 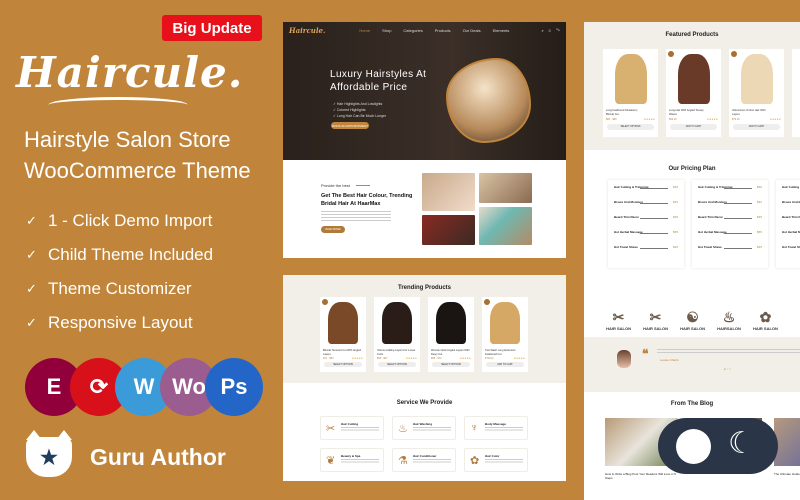 What do you see at coordinates (618, 320) in the screenshot?
I see `brand-logo: ✂ HAIR SALON` at bounding box center [618, 320].